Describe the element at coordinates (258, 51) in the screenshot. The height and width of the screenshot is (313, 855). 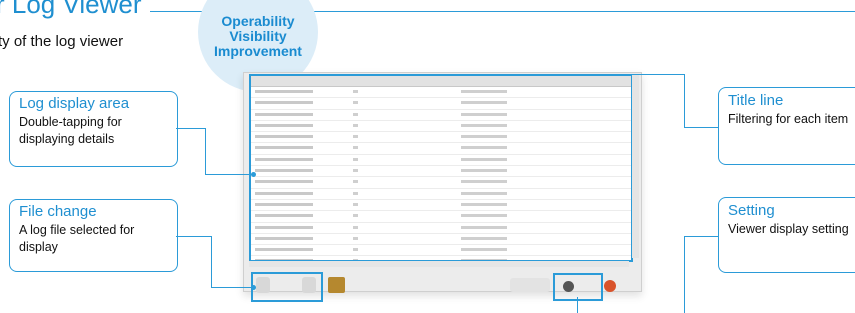
I see `badge-line-improvement: Improvement` at that location.